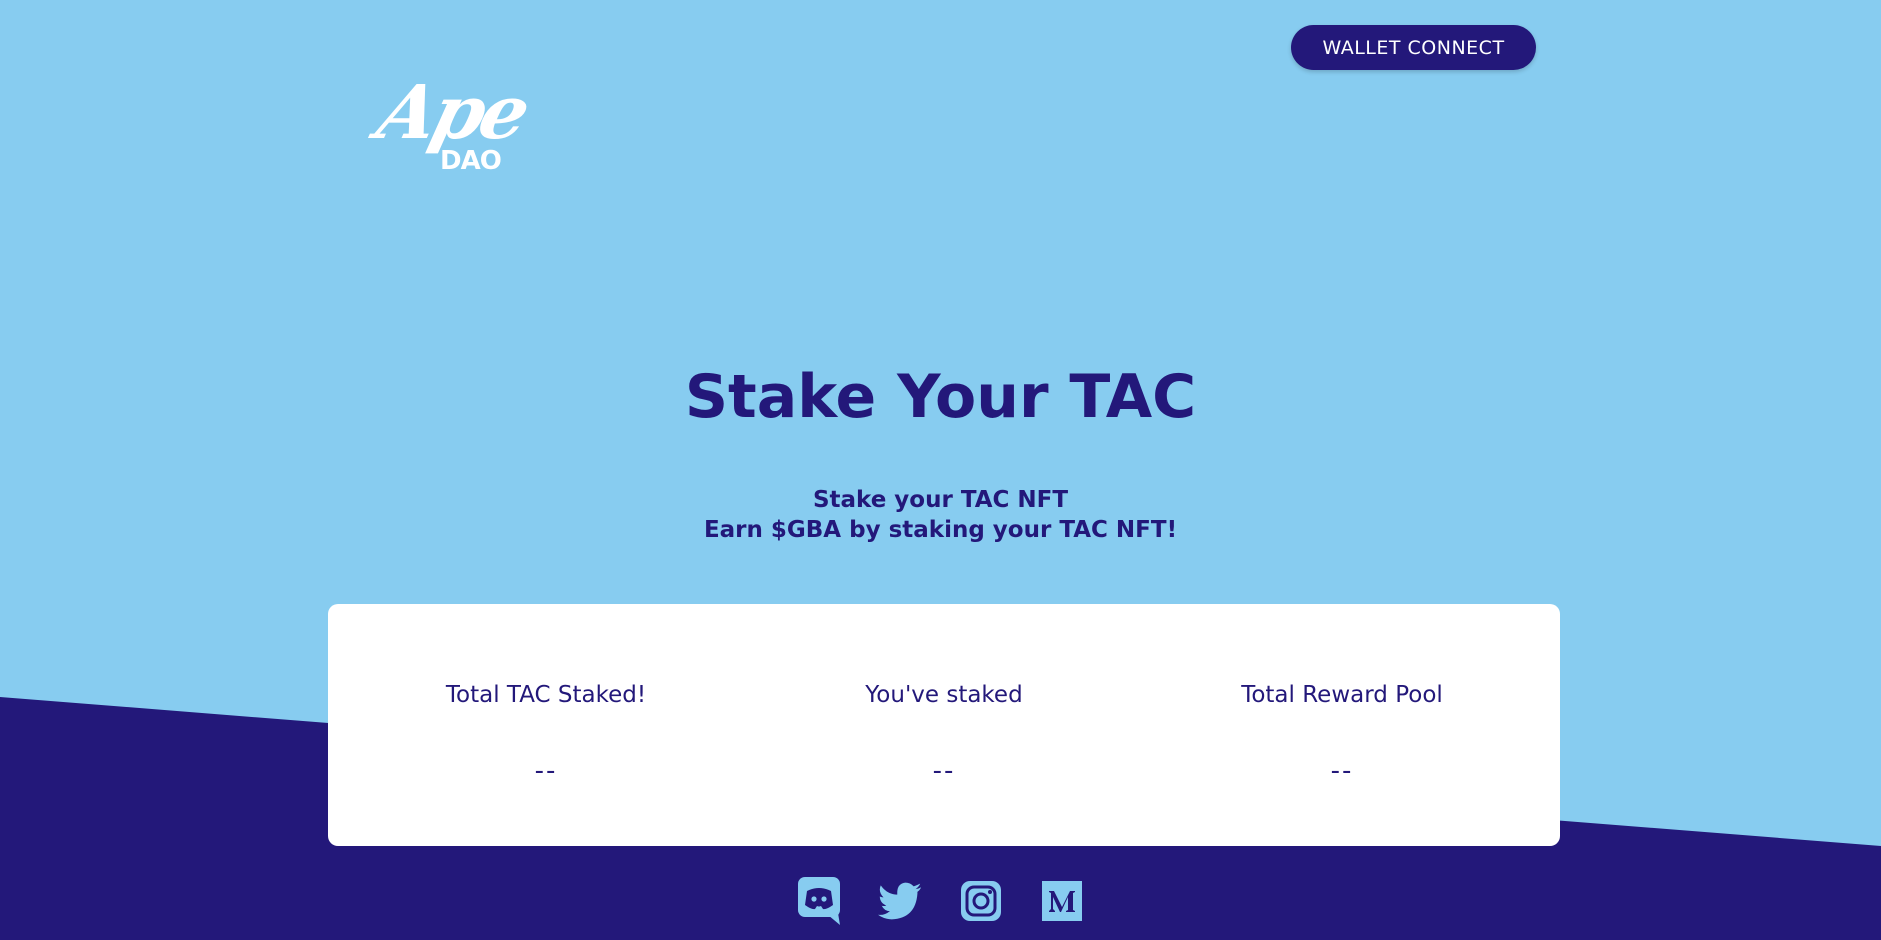 Image resolution: width=1881 pixels, height=940 pixels. What do you see at coordinates (819, 901) in the screenshot?
I see `discord-icon` at bounding box center [819, 901].